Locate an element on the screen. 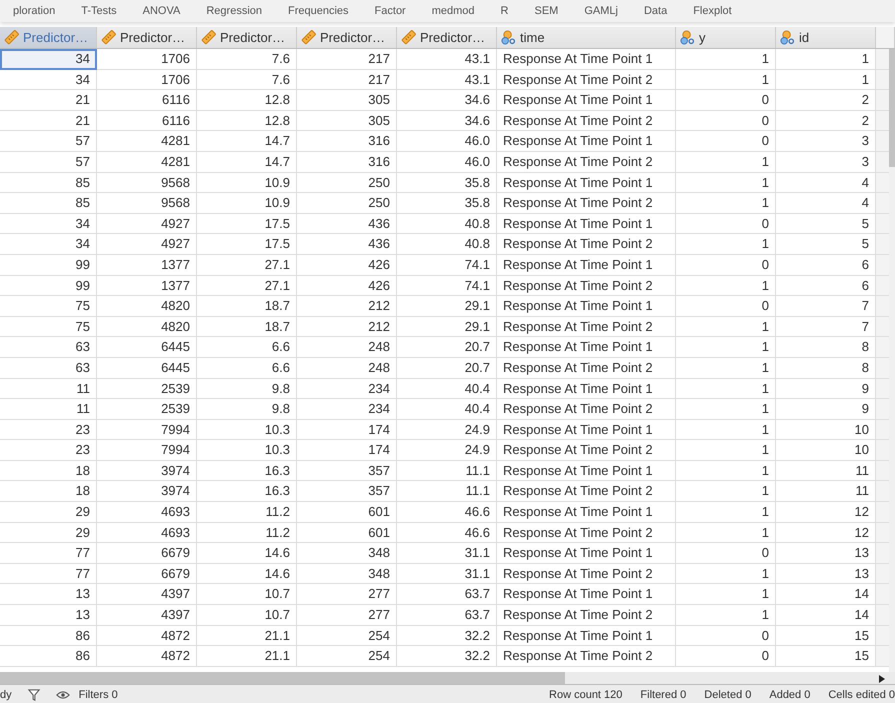 The width and height of the screenshot is (895, 703). table-cell: 9568 is located at coordinates (147, 203).